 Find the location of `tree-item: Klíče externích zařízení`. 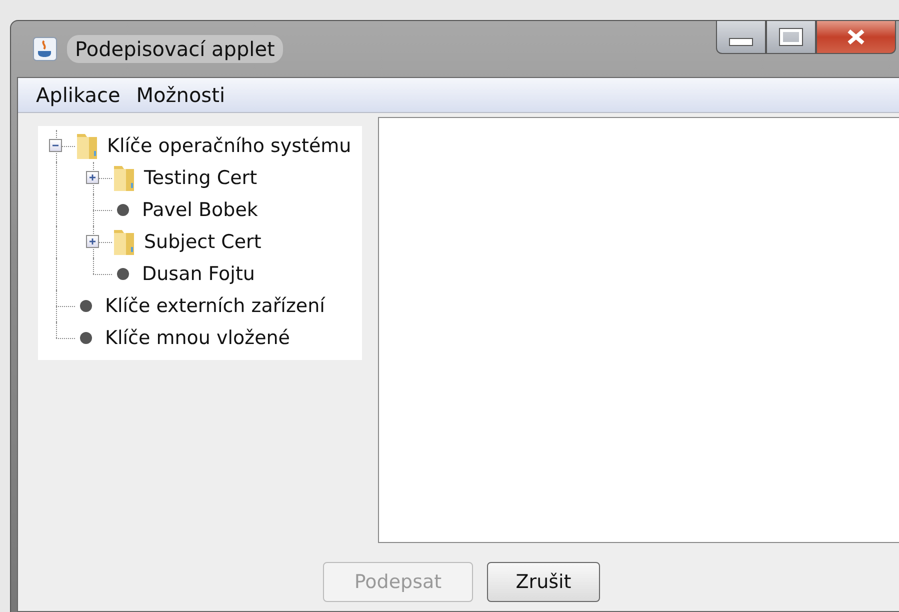

tree-item: Klíče externích zařízení is located at coordinates (215, 306).